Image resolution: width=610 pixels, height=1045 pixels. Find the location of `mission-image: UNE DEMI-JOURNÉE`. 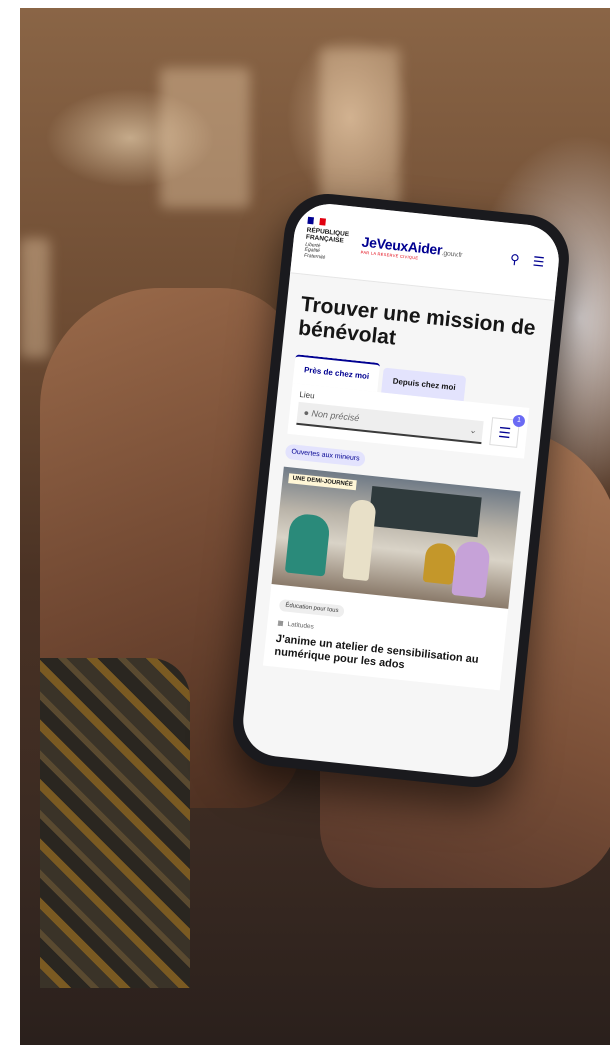

mission-image: UNE DEMI-JOURNÉE is located at coordinates (396, 537).